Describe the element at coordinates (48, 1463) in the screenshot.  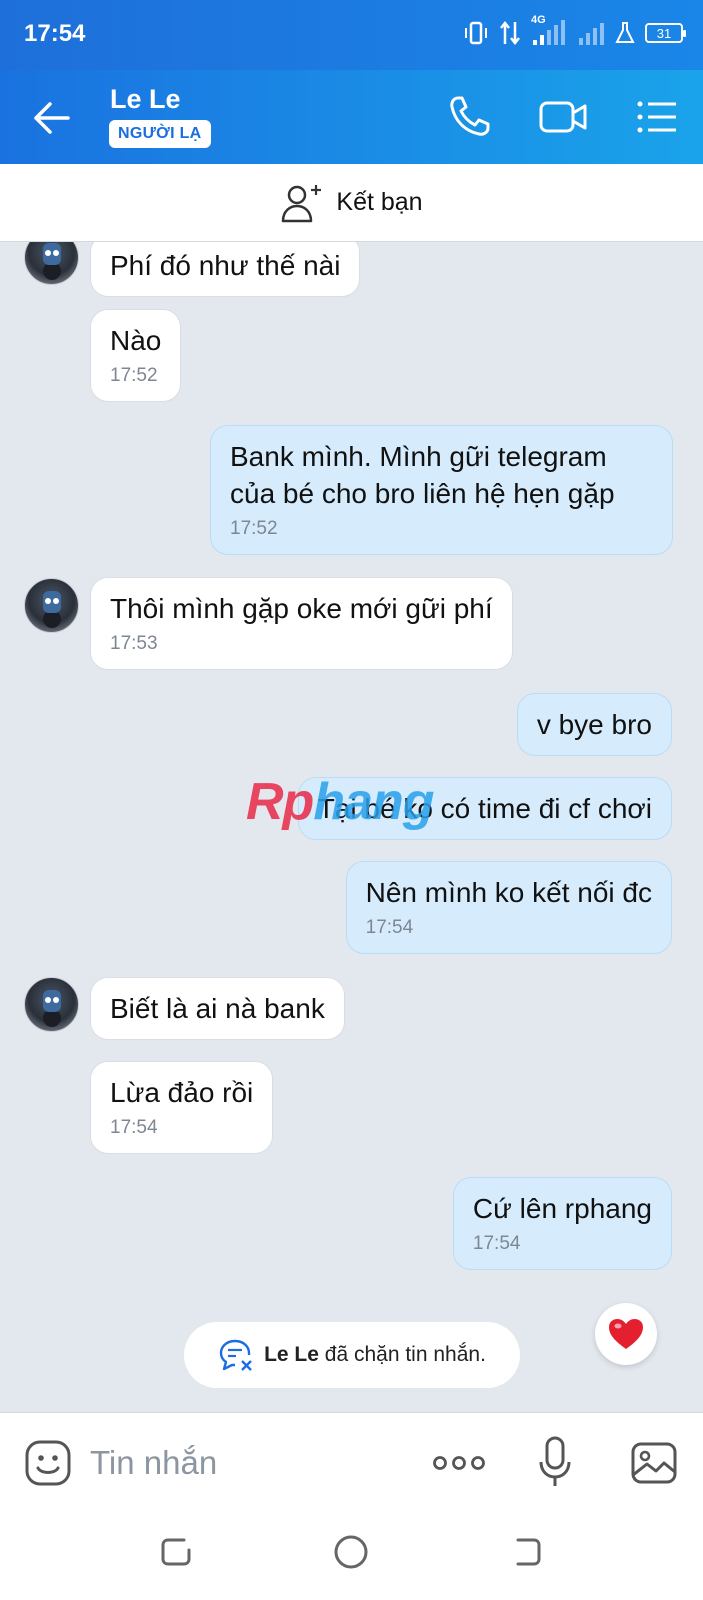
I see `emoji-icon` at that location.